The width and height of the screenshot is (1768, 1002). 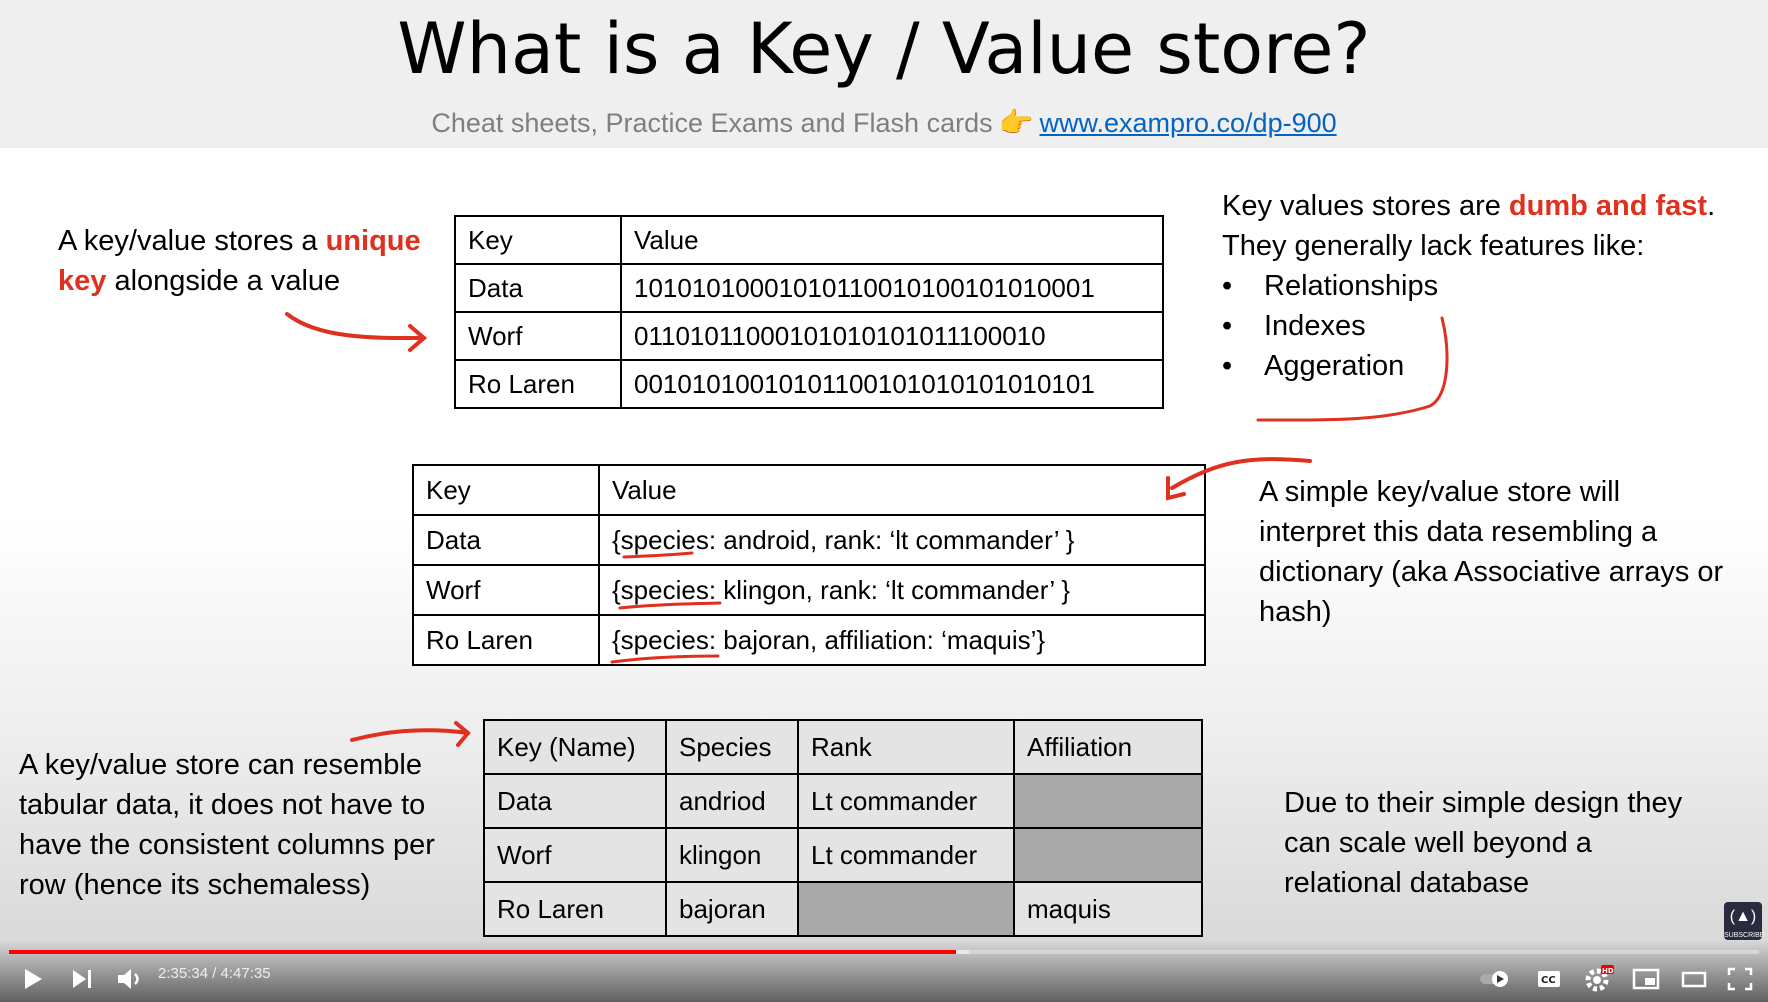 What do you see at coordinates (1599, 979) in the screenshot?
I see `settings-icon: HD` at bounding box center [1599, 979].